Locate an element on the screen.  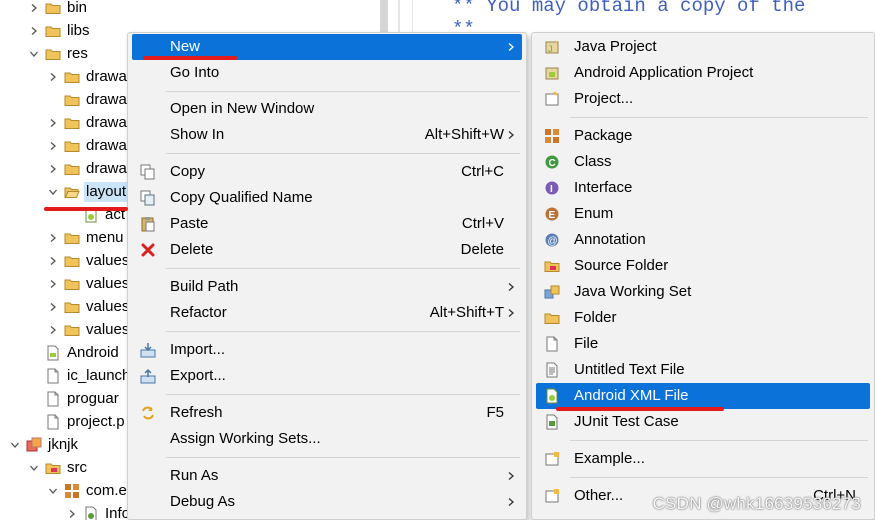
menu-item-source-folder: Source Folder is located at coordinates (703, 266).